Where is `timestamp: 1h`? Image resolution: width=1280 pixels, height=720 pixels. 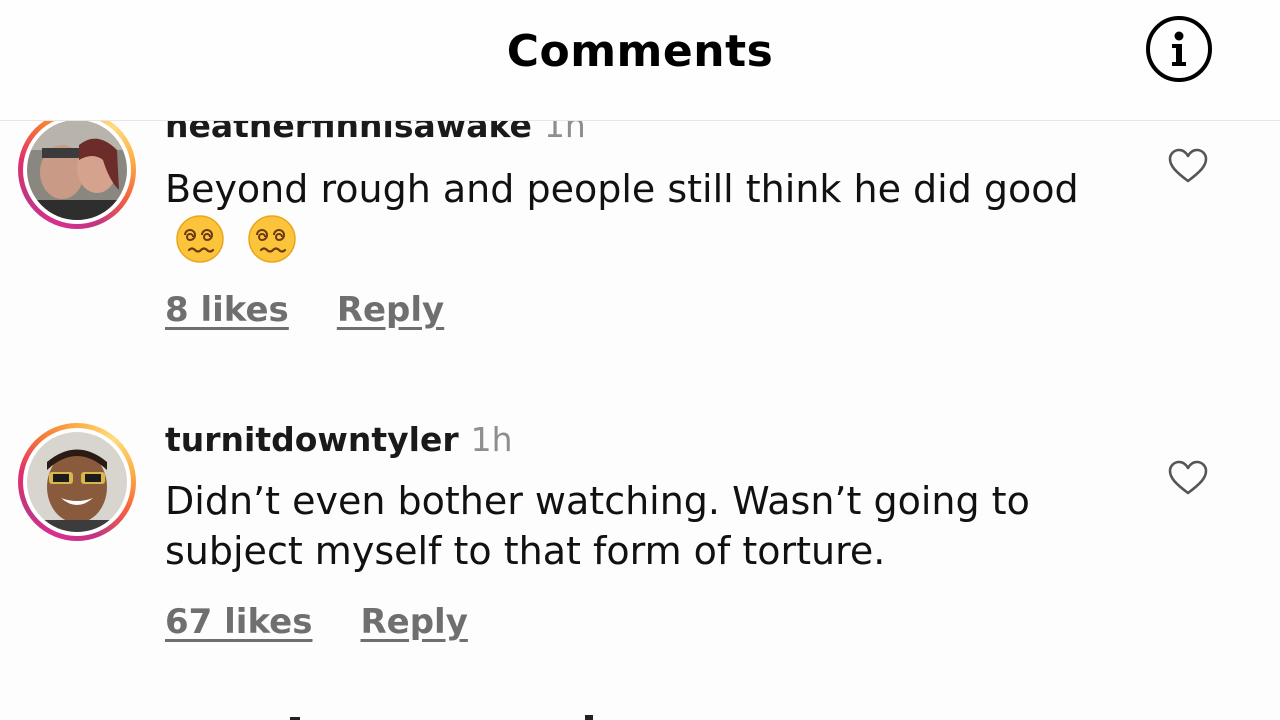 timestamp: 1h is located at coordinates (491, 439).